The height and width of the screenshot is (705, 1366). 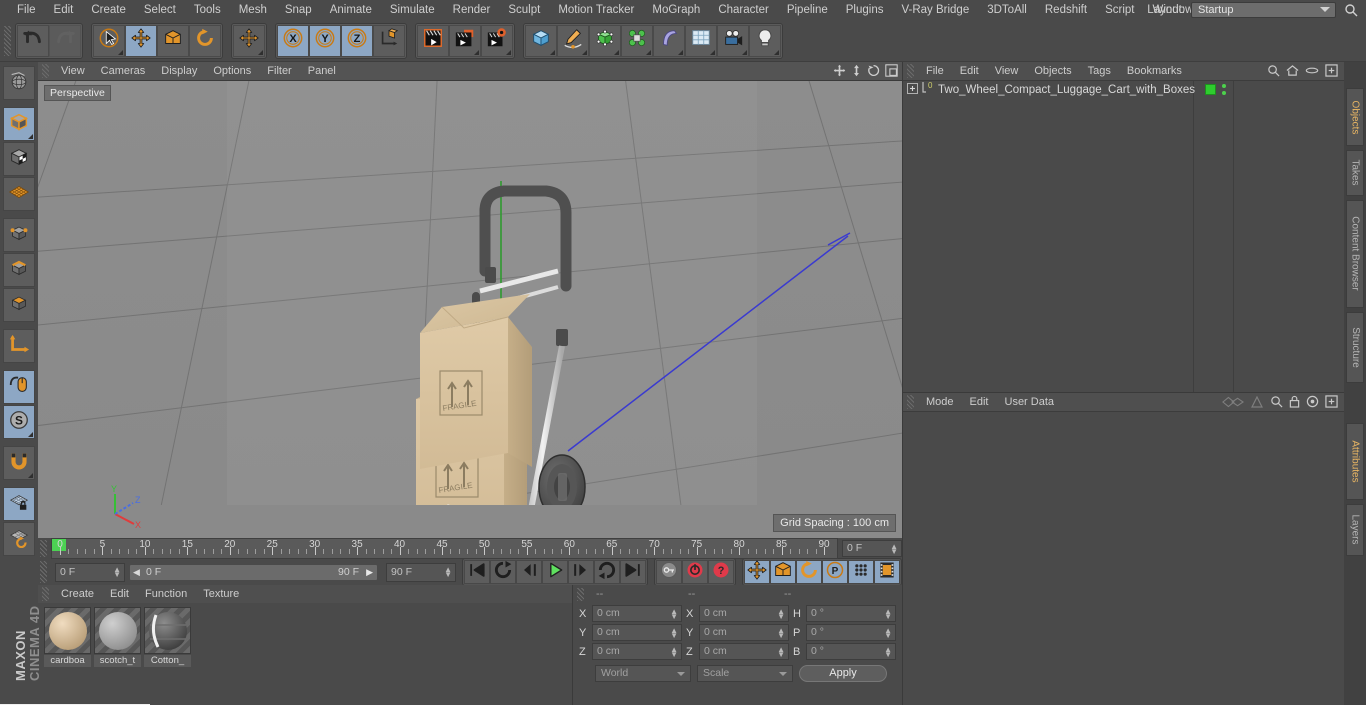 I want to click on play-button, so click(x=555, y=572).